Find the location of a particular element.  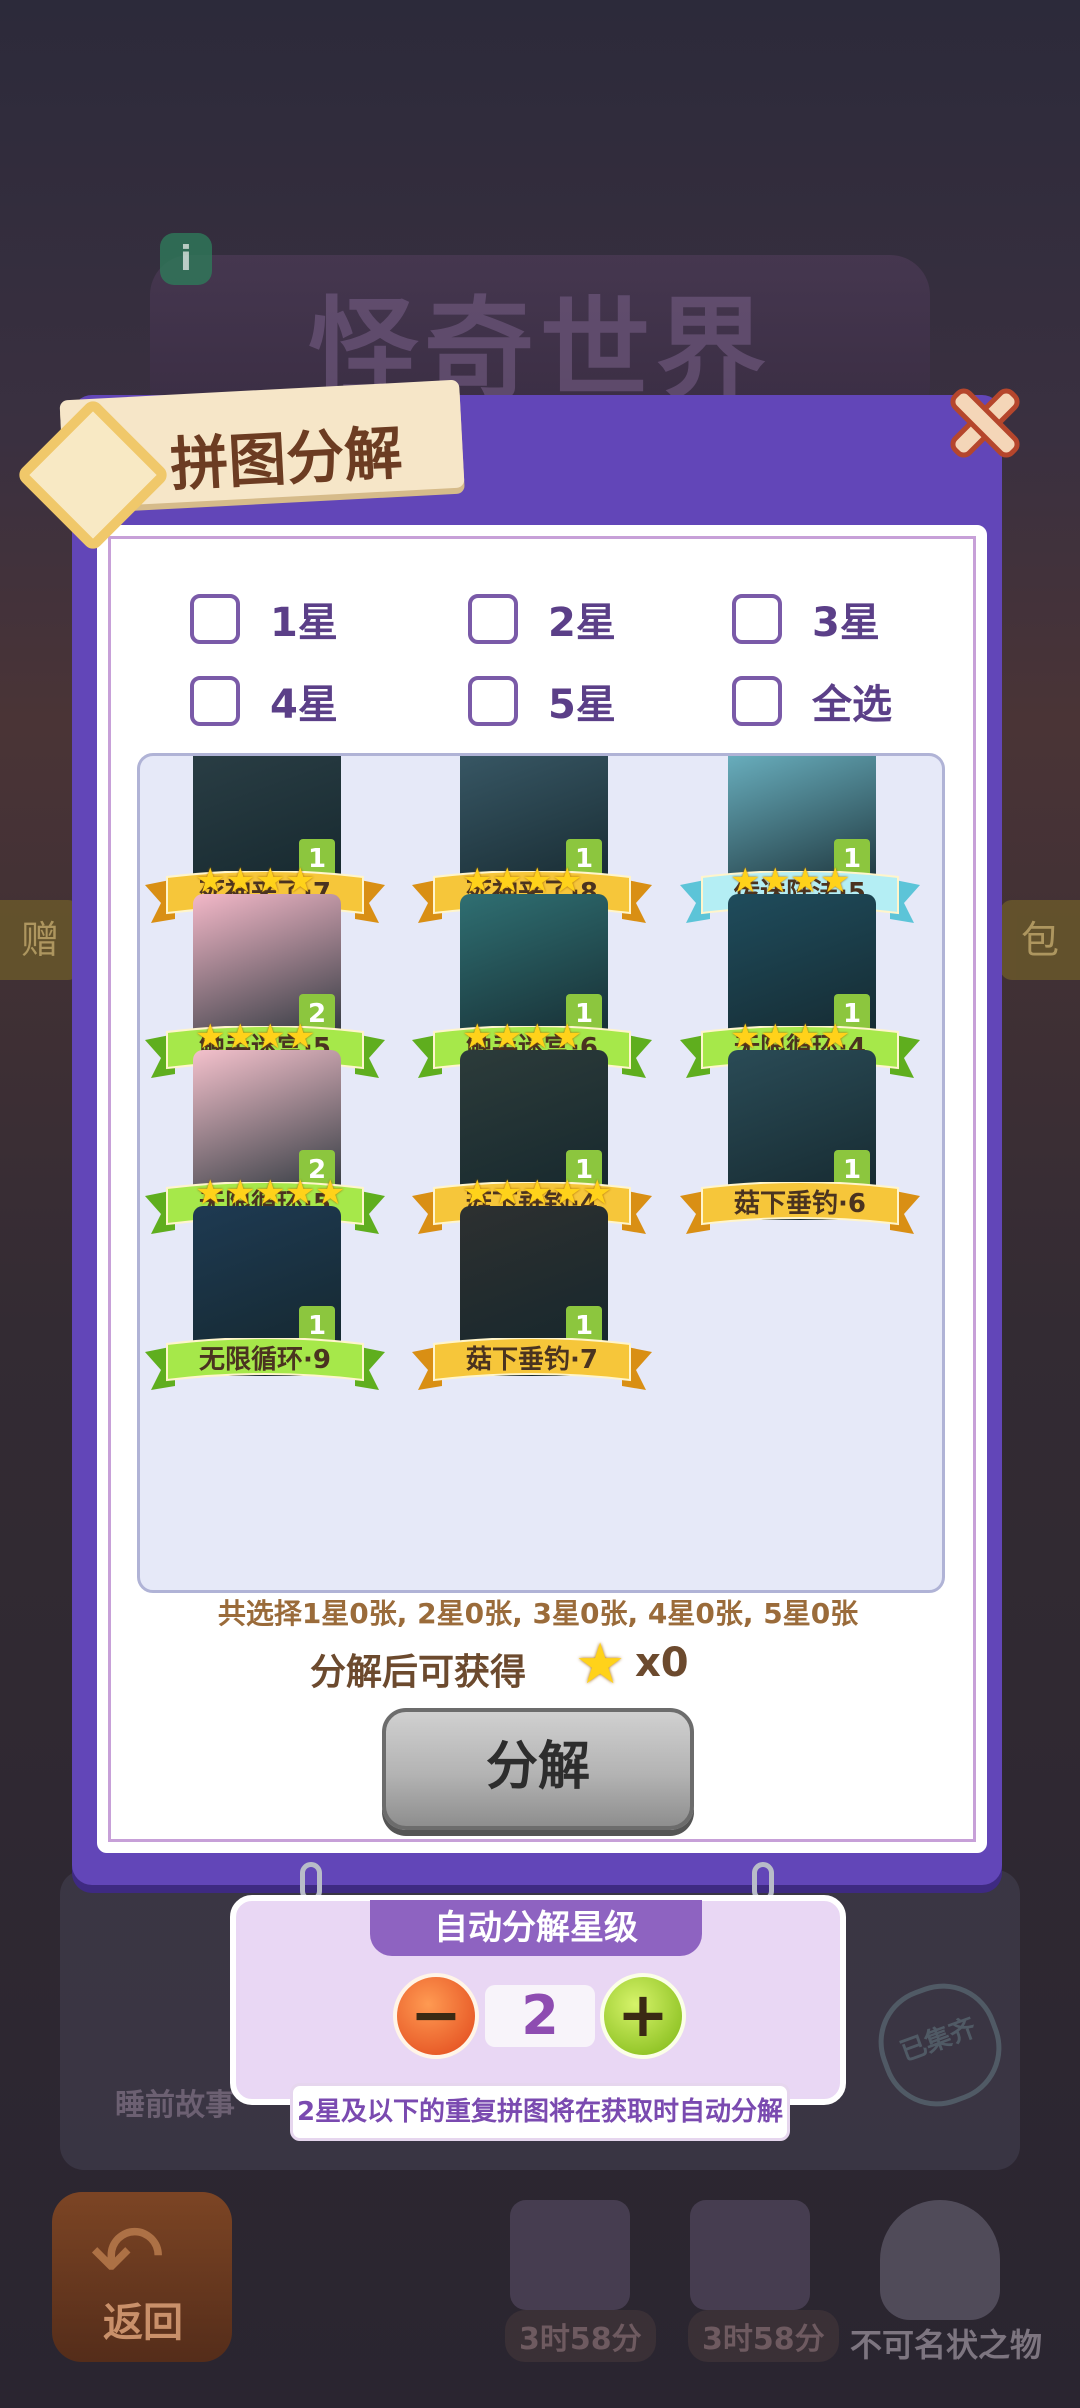

mystery-card-icon is located at coordinates (750, 2255).